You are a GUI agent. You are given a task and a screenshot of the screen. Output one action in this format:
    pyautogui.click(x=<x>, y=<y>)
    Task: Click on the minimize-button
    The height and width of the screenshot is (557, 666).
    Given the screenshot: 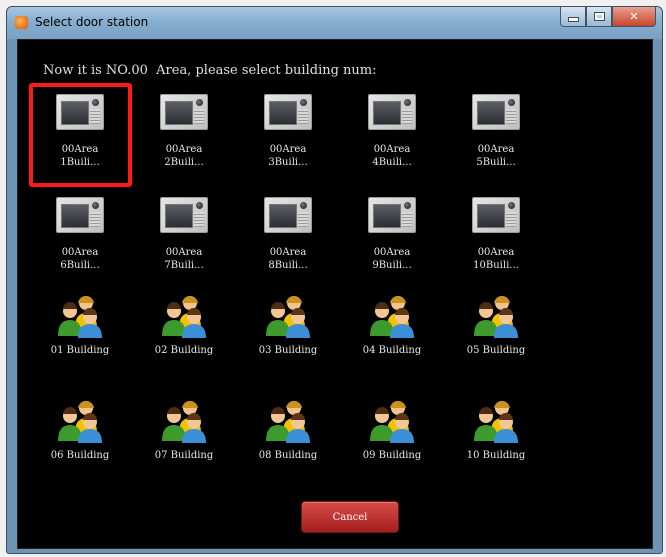 What is the action you would take?
    pyautogui.click(x=573, y=17)
    